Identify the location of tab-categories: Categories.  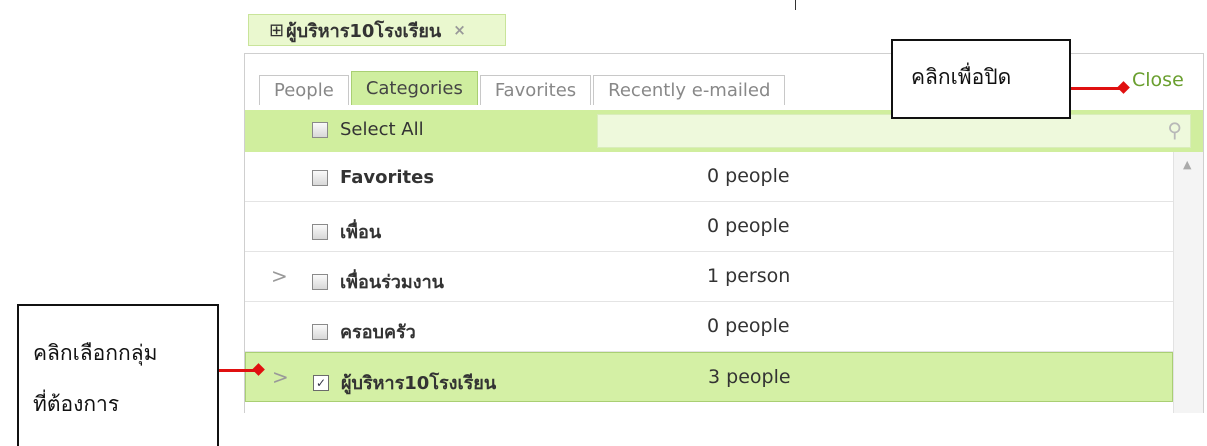
(414, 88).